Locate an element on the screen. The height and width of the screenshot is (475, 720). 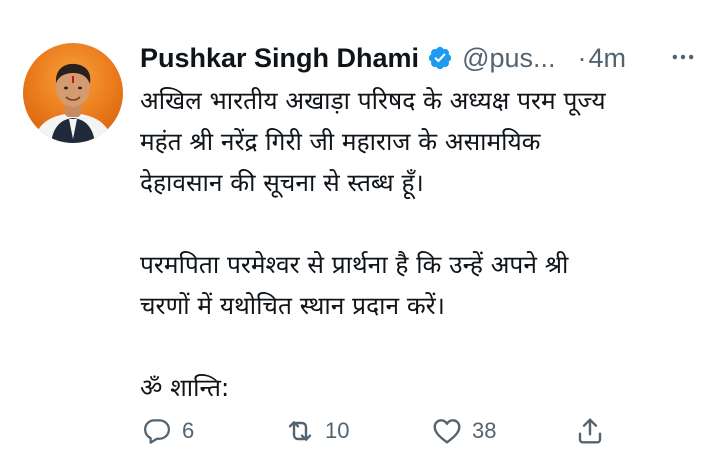
retweet-icon is located at coordinates (300, 431).